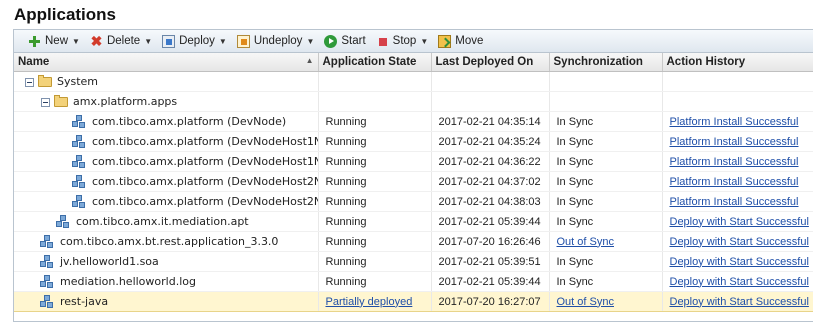 The image size is (813, 322). What do you see at coordinates (128, 281) in the screenshot?
I see `row-name: mediation.helloworld.log` at bounding box center [128, 281].